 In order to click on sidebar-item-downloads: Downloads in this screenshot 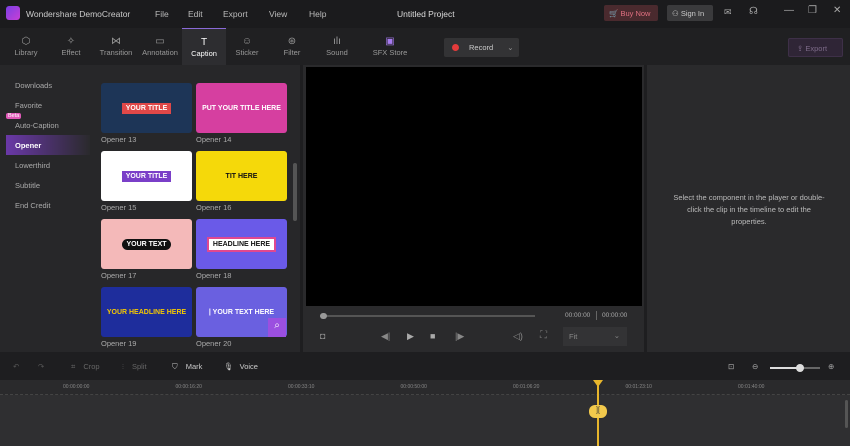, I will do `click(33, 85)`.